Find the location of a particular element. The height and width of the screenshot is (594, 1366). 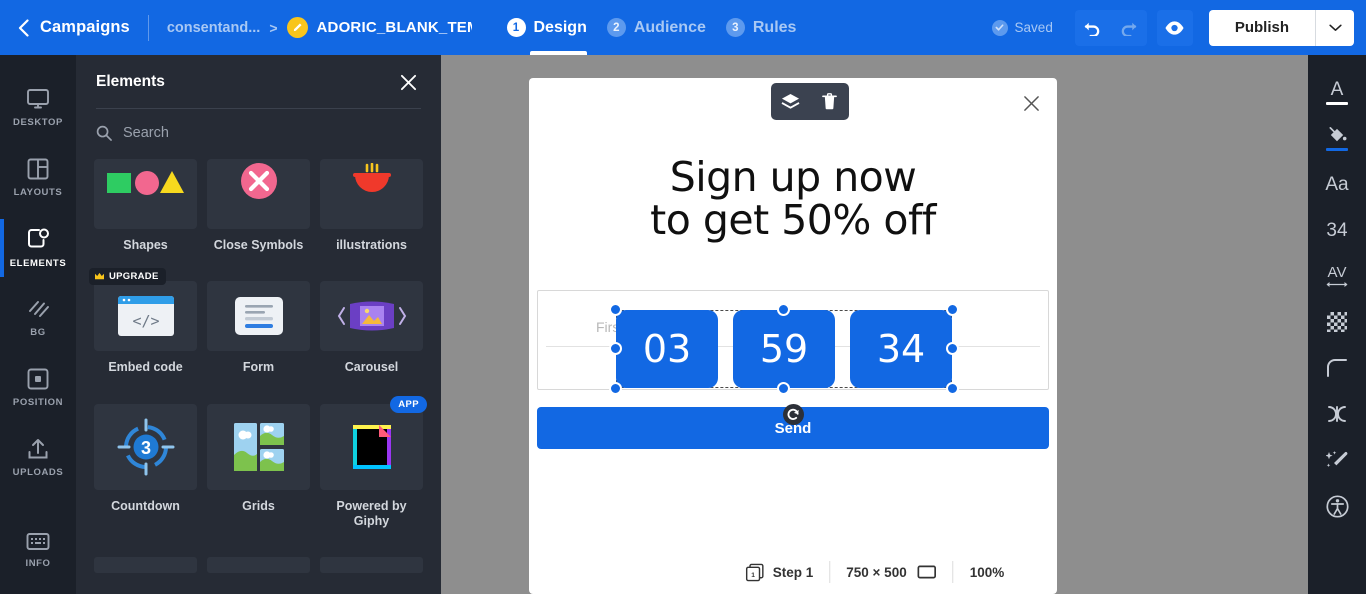

upgrade-badge: UPGRADE is located at coordinates (127, 277).